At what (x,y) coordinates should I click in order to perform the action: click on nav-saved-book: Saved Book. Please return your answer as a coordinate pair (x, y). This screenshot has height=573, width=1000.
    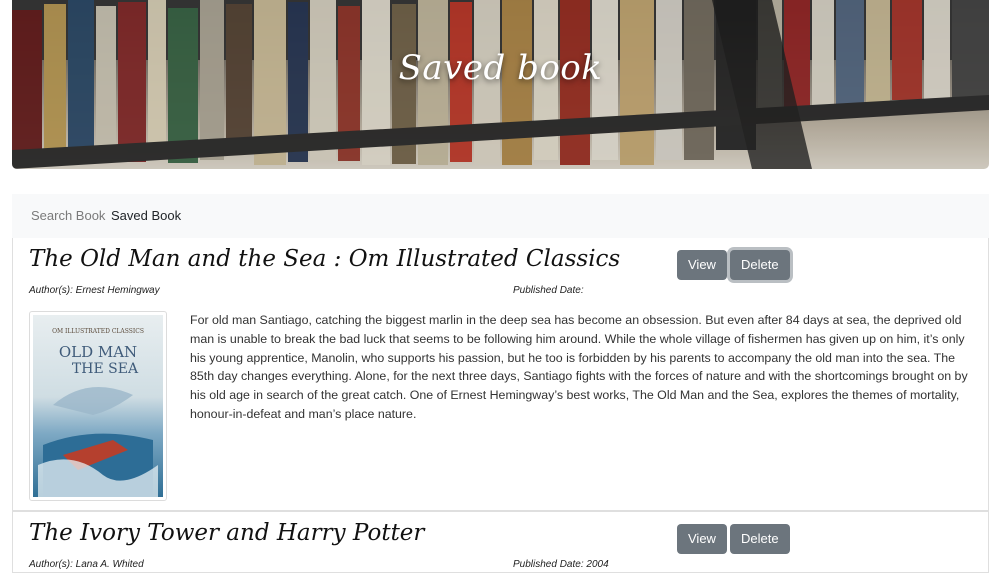
    Looking at the image, I should click on (146, 215).